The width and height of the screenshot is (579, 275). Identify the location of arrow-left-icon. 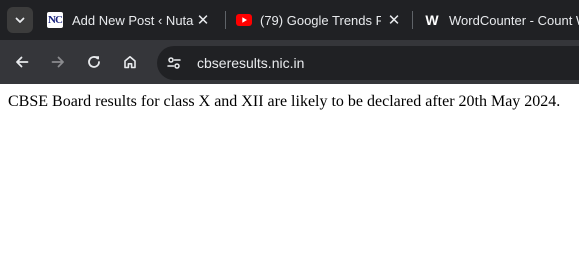
(22, 62).